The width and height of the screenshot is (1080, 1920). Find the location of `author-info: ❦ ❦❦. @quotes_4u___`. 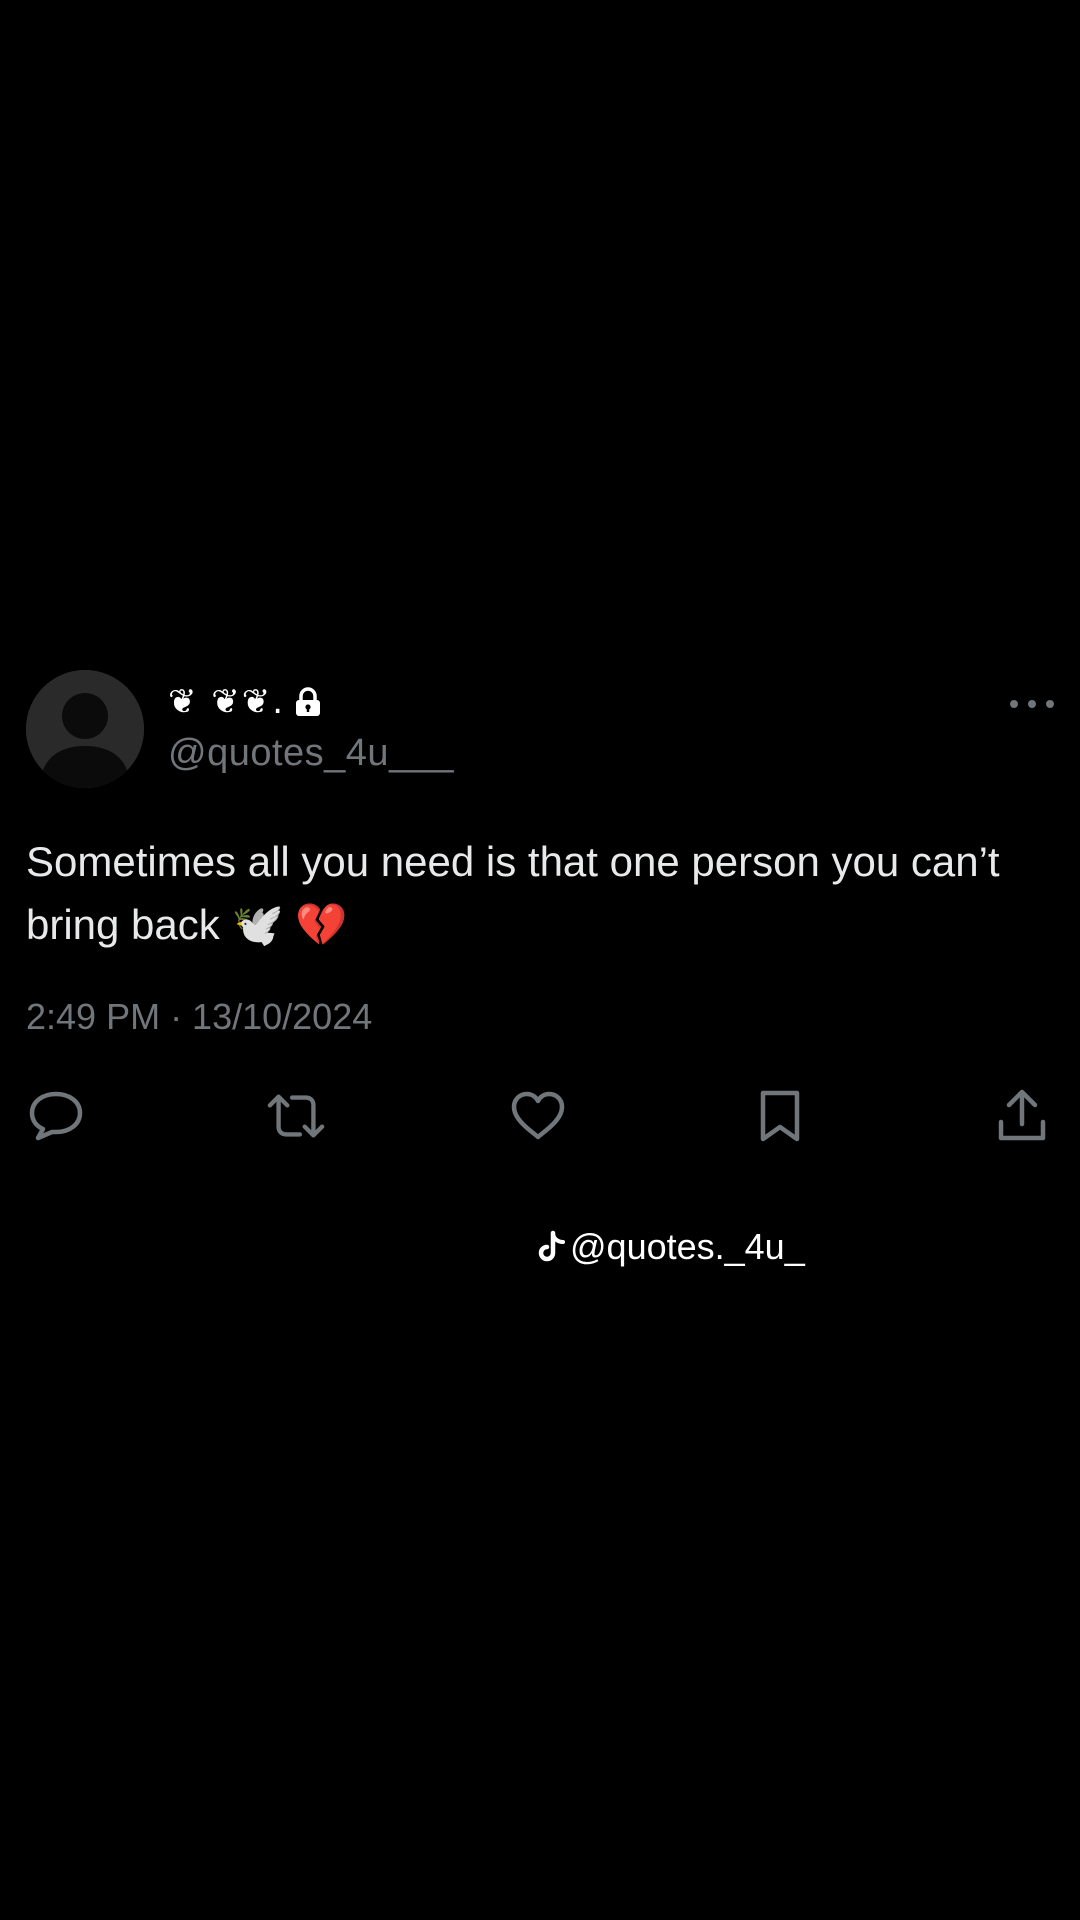

author-info: ❦ ❦❦. @quotes_4u___ is located at coordinates (311, 728).